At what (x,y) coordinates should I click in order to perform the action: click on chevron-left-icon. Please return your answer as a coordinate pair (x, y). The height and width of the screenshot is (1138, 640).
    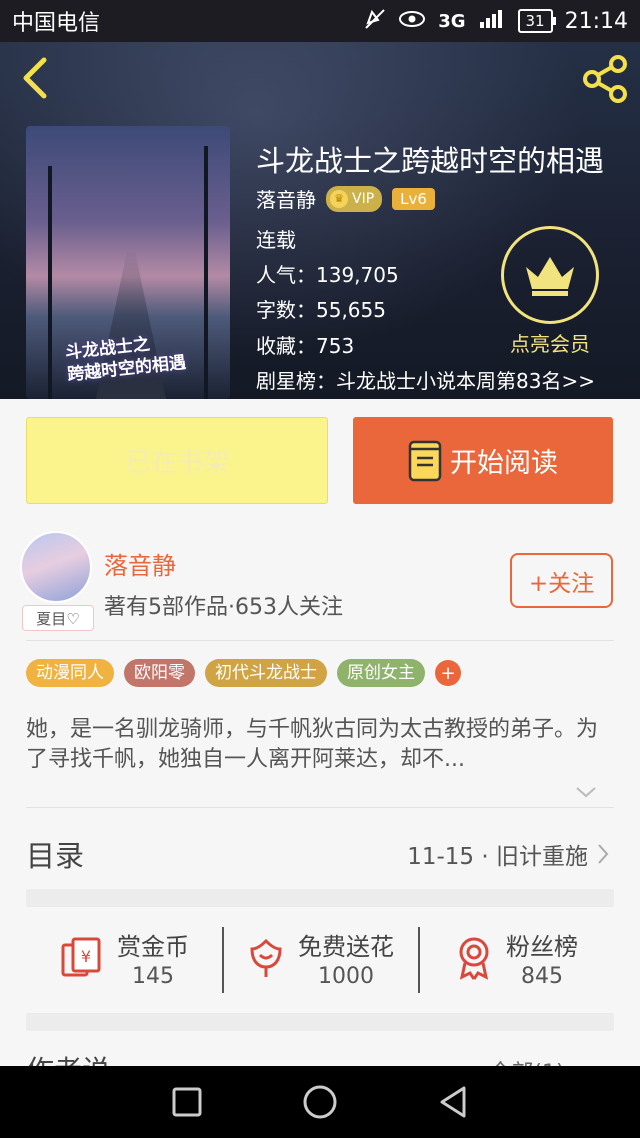
    Looking at the image, I should click on (35, 78).